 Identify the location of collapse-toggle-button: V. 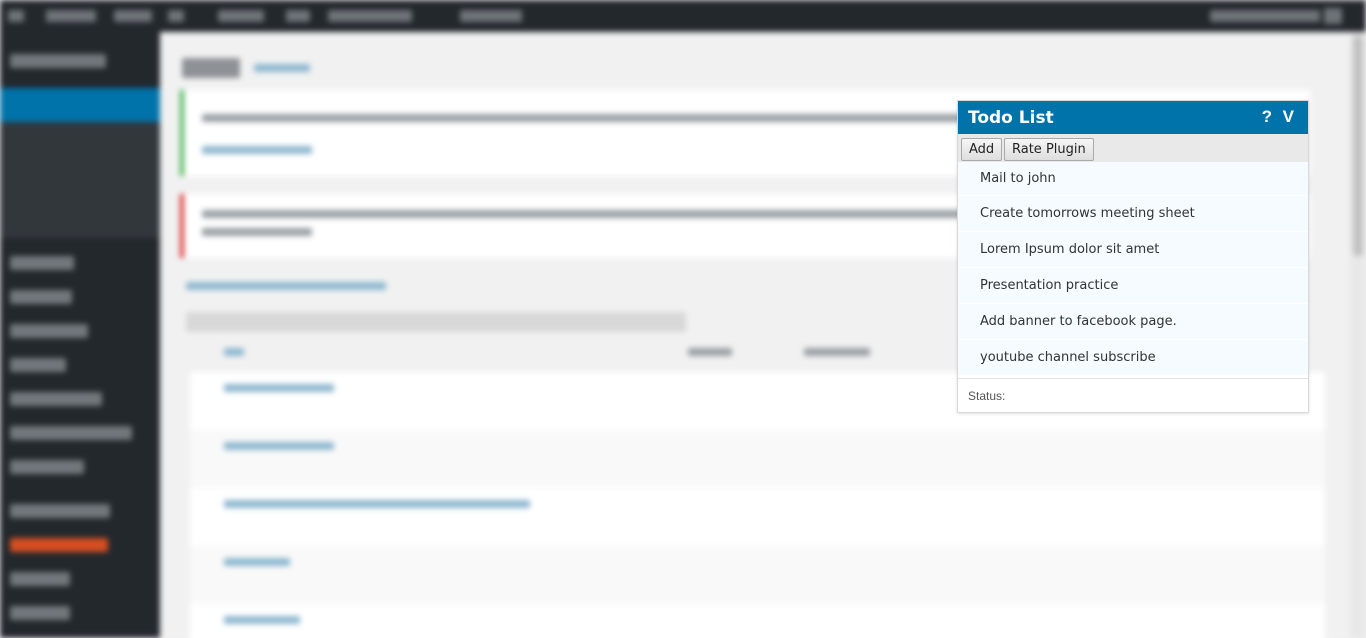
(1288, 117).